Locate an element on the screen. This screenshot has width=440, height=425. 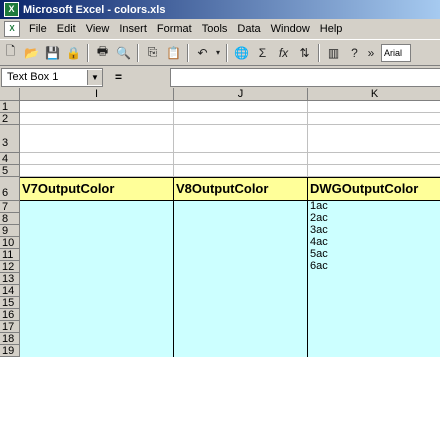
undo-icon: ↶ is located at coordinates (202, 52).